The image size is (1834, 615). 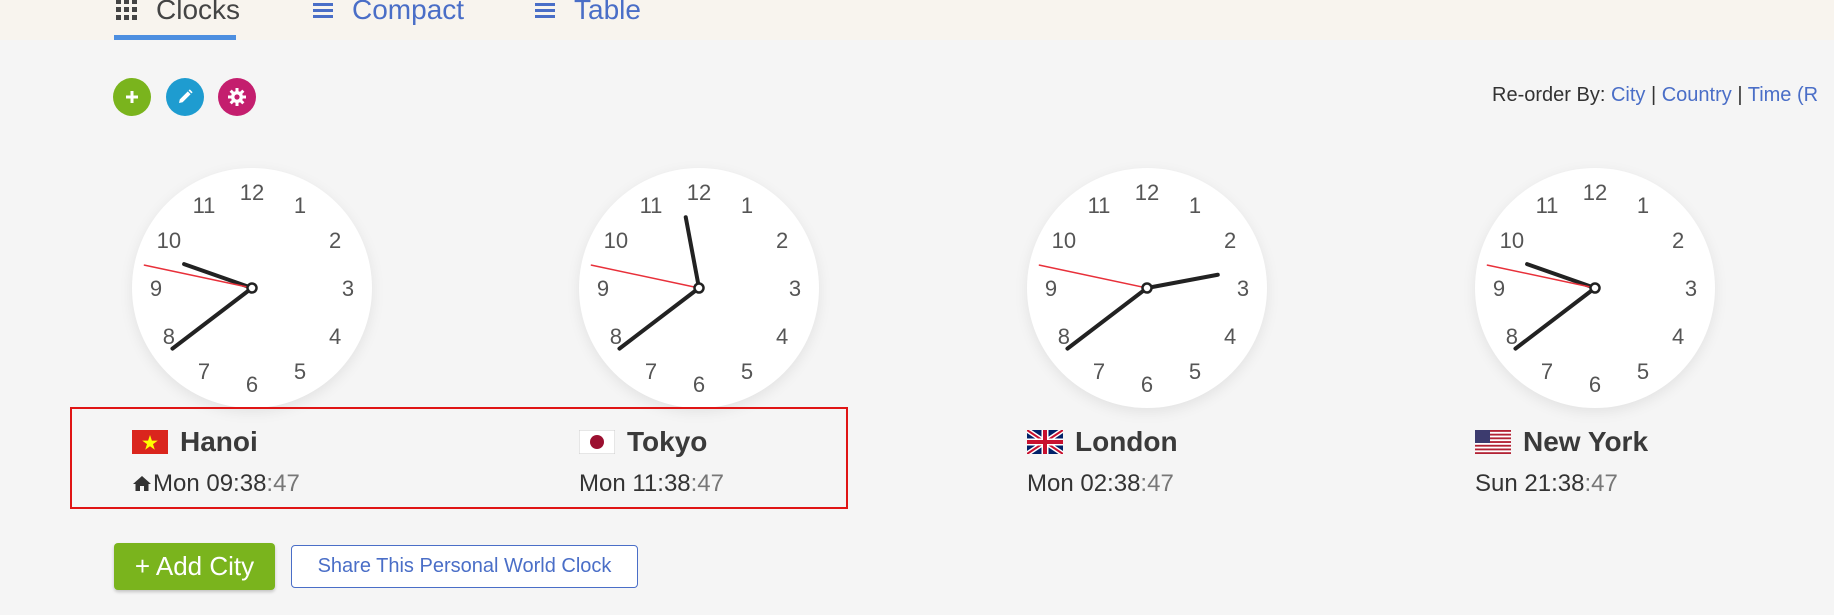 I want to click on local-time: Sun 21:38:47, so click(x=1546, y=484).